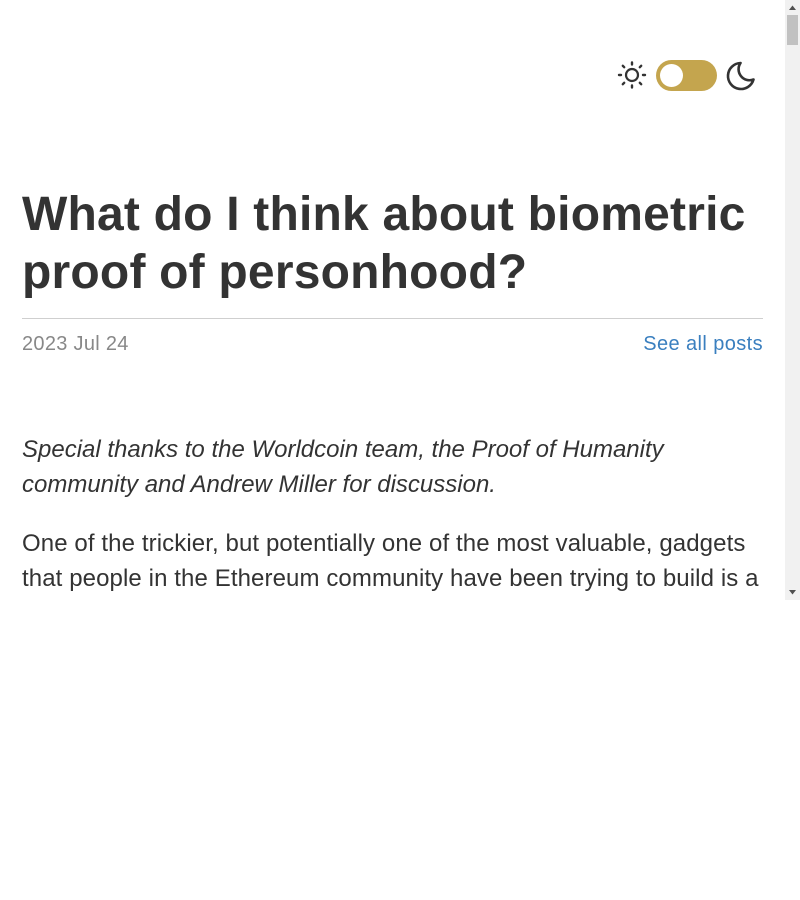  What do you see at coordinates (632, 75) in the screenshot?
I see `sun-icon` at bounding box center [632, 75].